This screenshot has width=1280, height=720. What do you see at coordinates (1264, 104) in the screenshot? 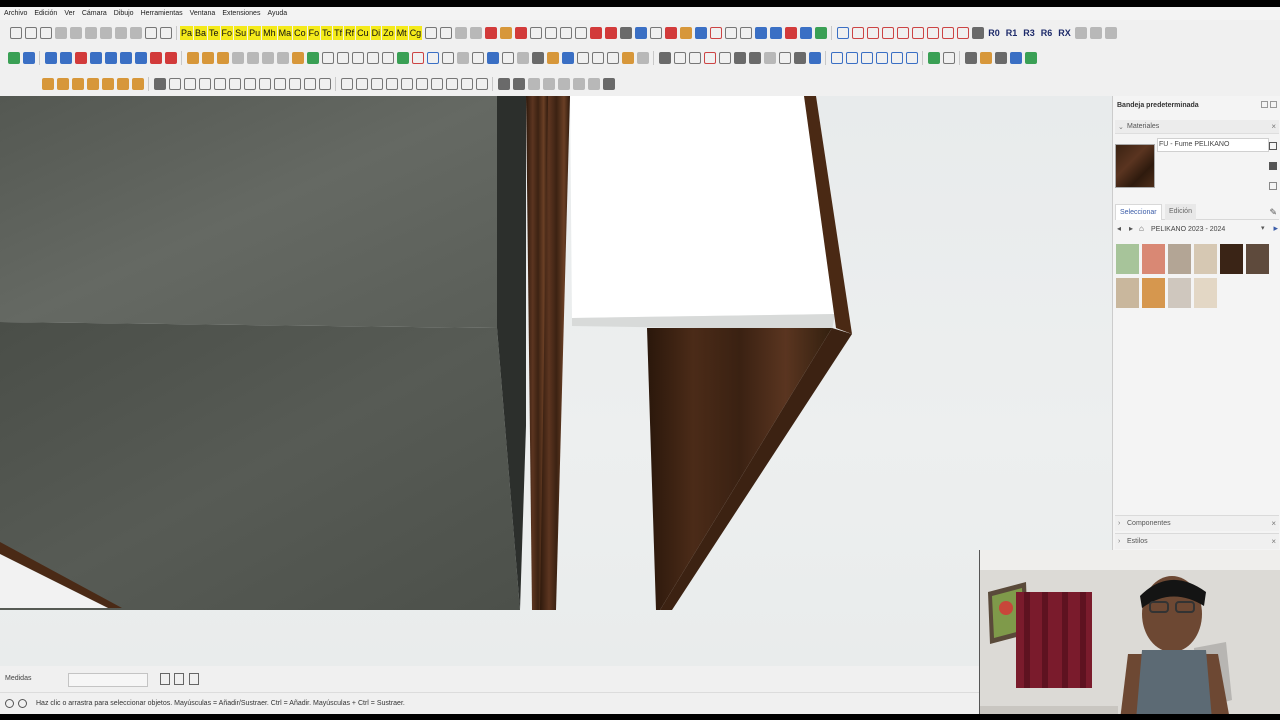
I see `tray-pin-icon` at bounding box center [1264, 104].